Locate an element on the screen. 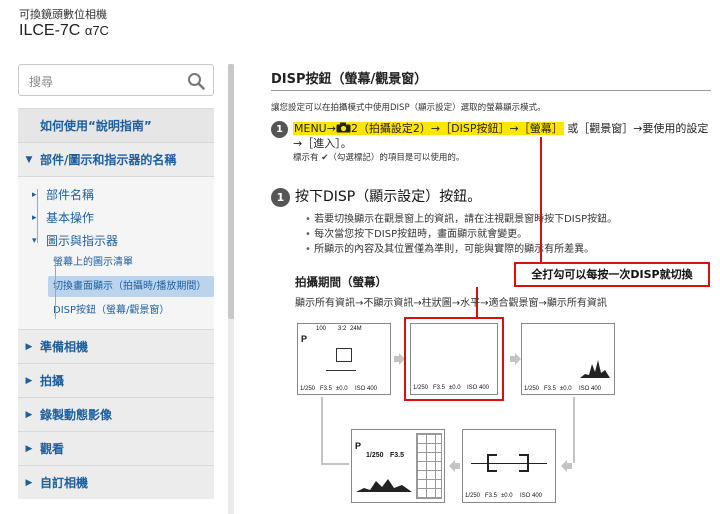 The image size is (720, 514). sidebar-item-movies: ▶ 錄製動態影像 is located at coordinates (116, 414).